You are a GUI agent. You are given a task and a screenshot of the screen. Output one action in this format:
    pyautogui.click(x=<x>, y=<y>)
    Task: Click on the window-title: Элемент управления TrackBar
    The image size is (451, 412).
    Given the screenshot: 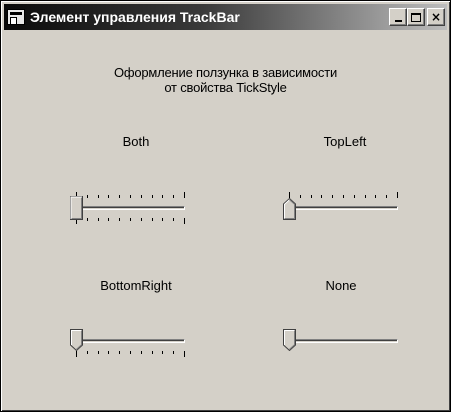 What is the action you would take?
    pyautogui.click(x=135, y=17)
    